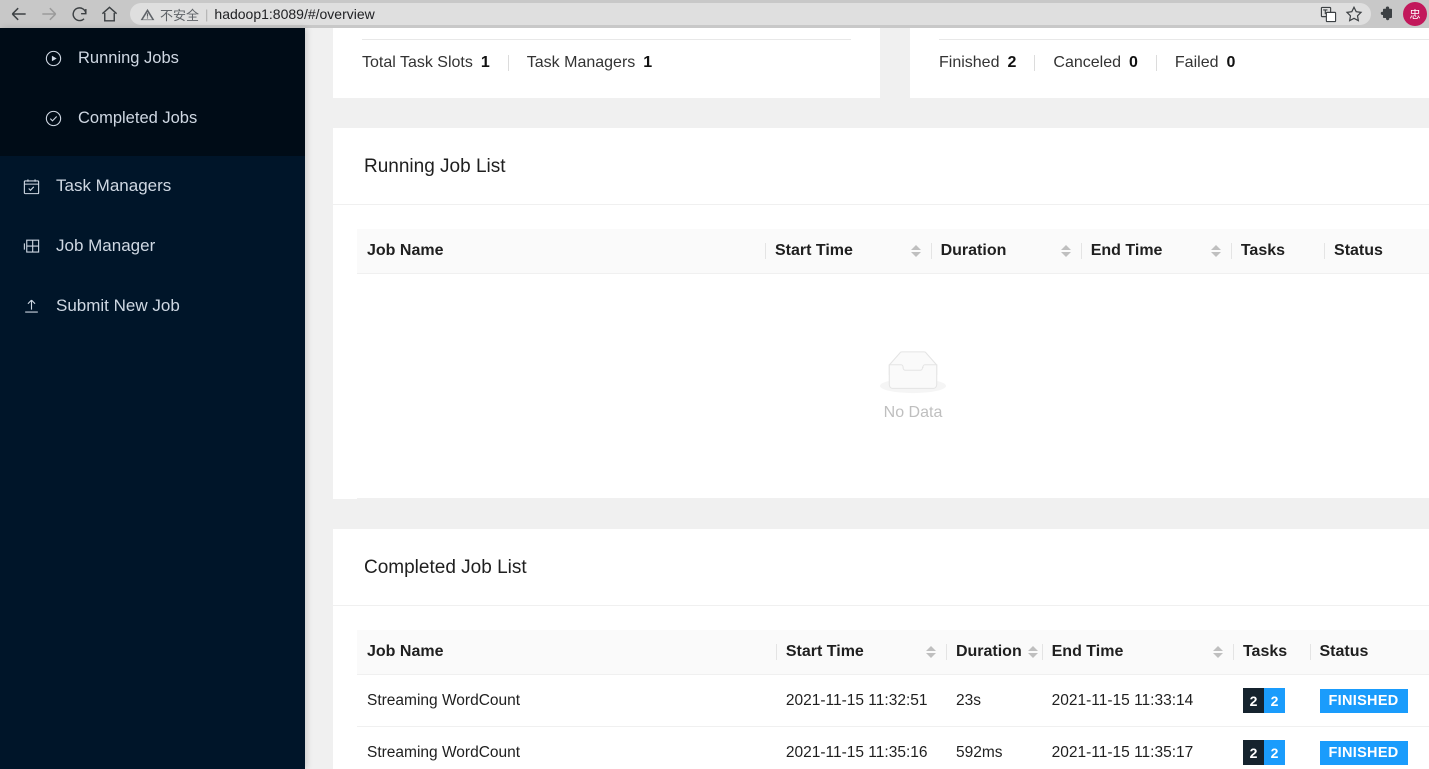  What do you see at coordinates (1137, 747) in the screenshot?
I see `cell-end-time: 2021-11-15 11:35:17` at bounding box center [1137, 747].